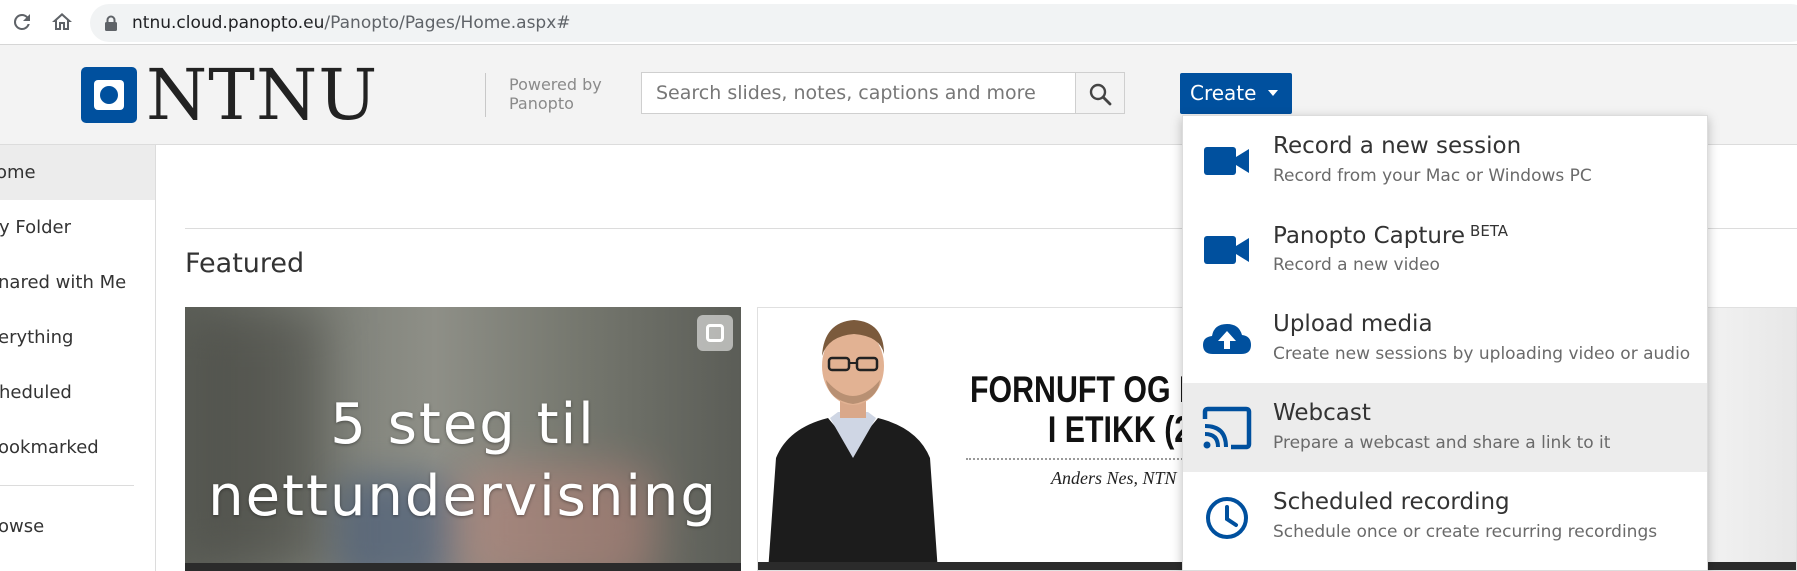 The height and width of the screenshot is (571, 1797). What do you see at coordinates (77, 337) in the screenshot?
I see `sidebar-item-everything: erything` at bounding box center [77, 337].